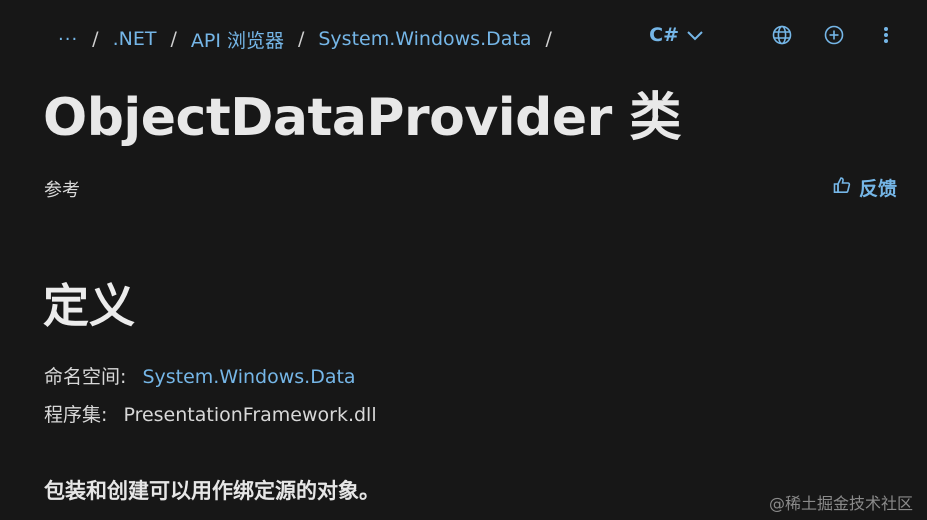 The width and height of the screenshot is (927, 520). What do you see at coordinates (68, 39) in the screenshot?
I see `breadcrumb-more-button: ···` at bounding box center [68, 39].